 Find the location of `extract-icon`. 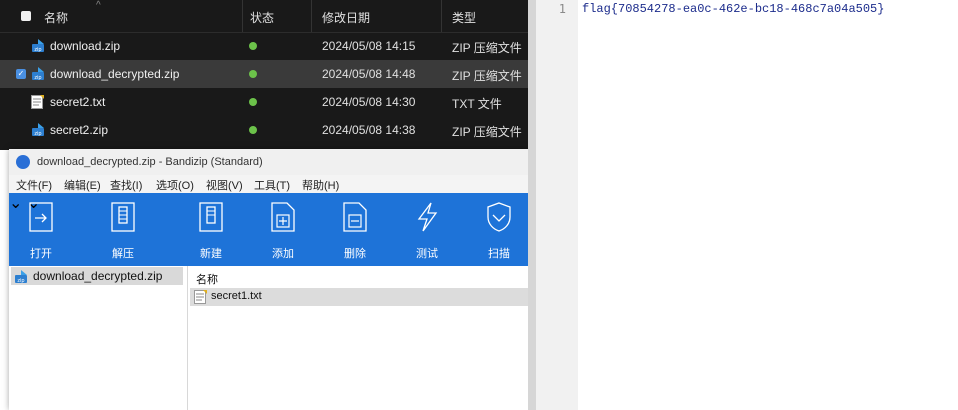

extract-icon is located at coordinates (123, 217).